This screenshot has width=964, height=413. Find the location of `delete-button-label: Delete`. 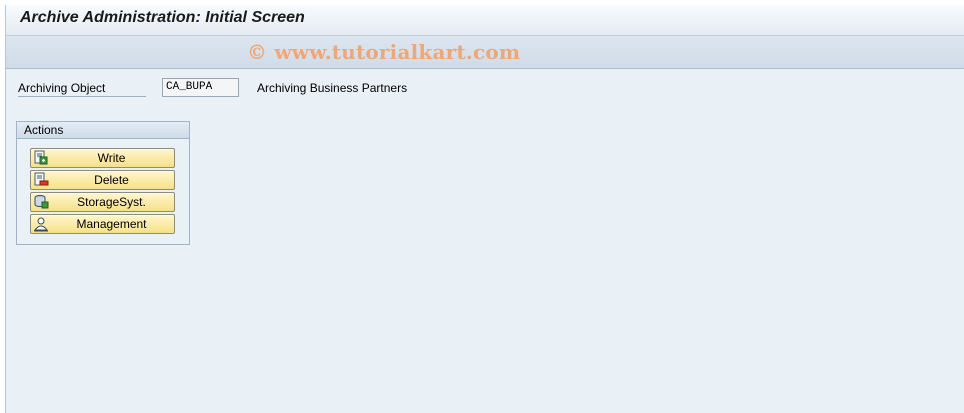

delete-button-label: Delete is located at coordinates (111, 180).